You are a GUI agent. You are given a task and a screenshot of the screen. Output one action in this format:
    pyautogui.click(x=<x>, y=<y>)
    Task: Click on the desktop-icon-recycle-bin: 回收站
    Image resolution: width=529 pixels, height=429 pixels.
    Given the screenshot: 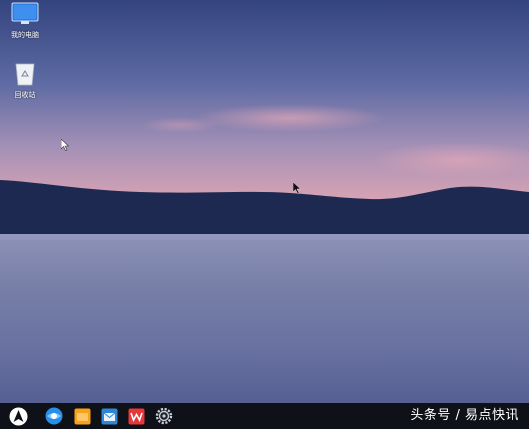 What is the action you would take?
    pyautogui.click(x=25, y=81)
    